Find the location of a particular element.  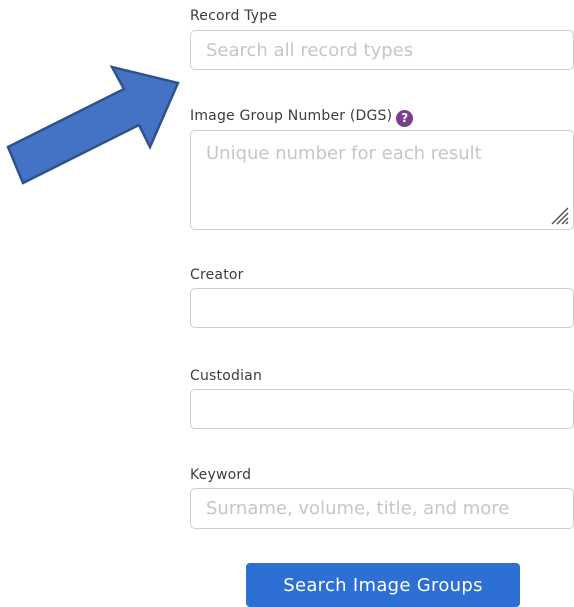

custodian-input is located at coordinates (382, 409).